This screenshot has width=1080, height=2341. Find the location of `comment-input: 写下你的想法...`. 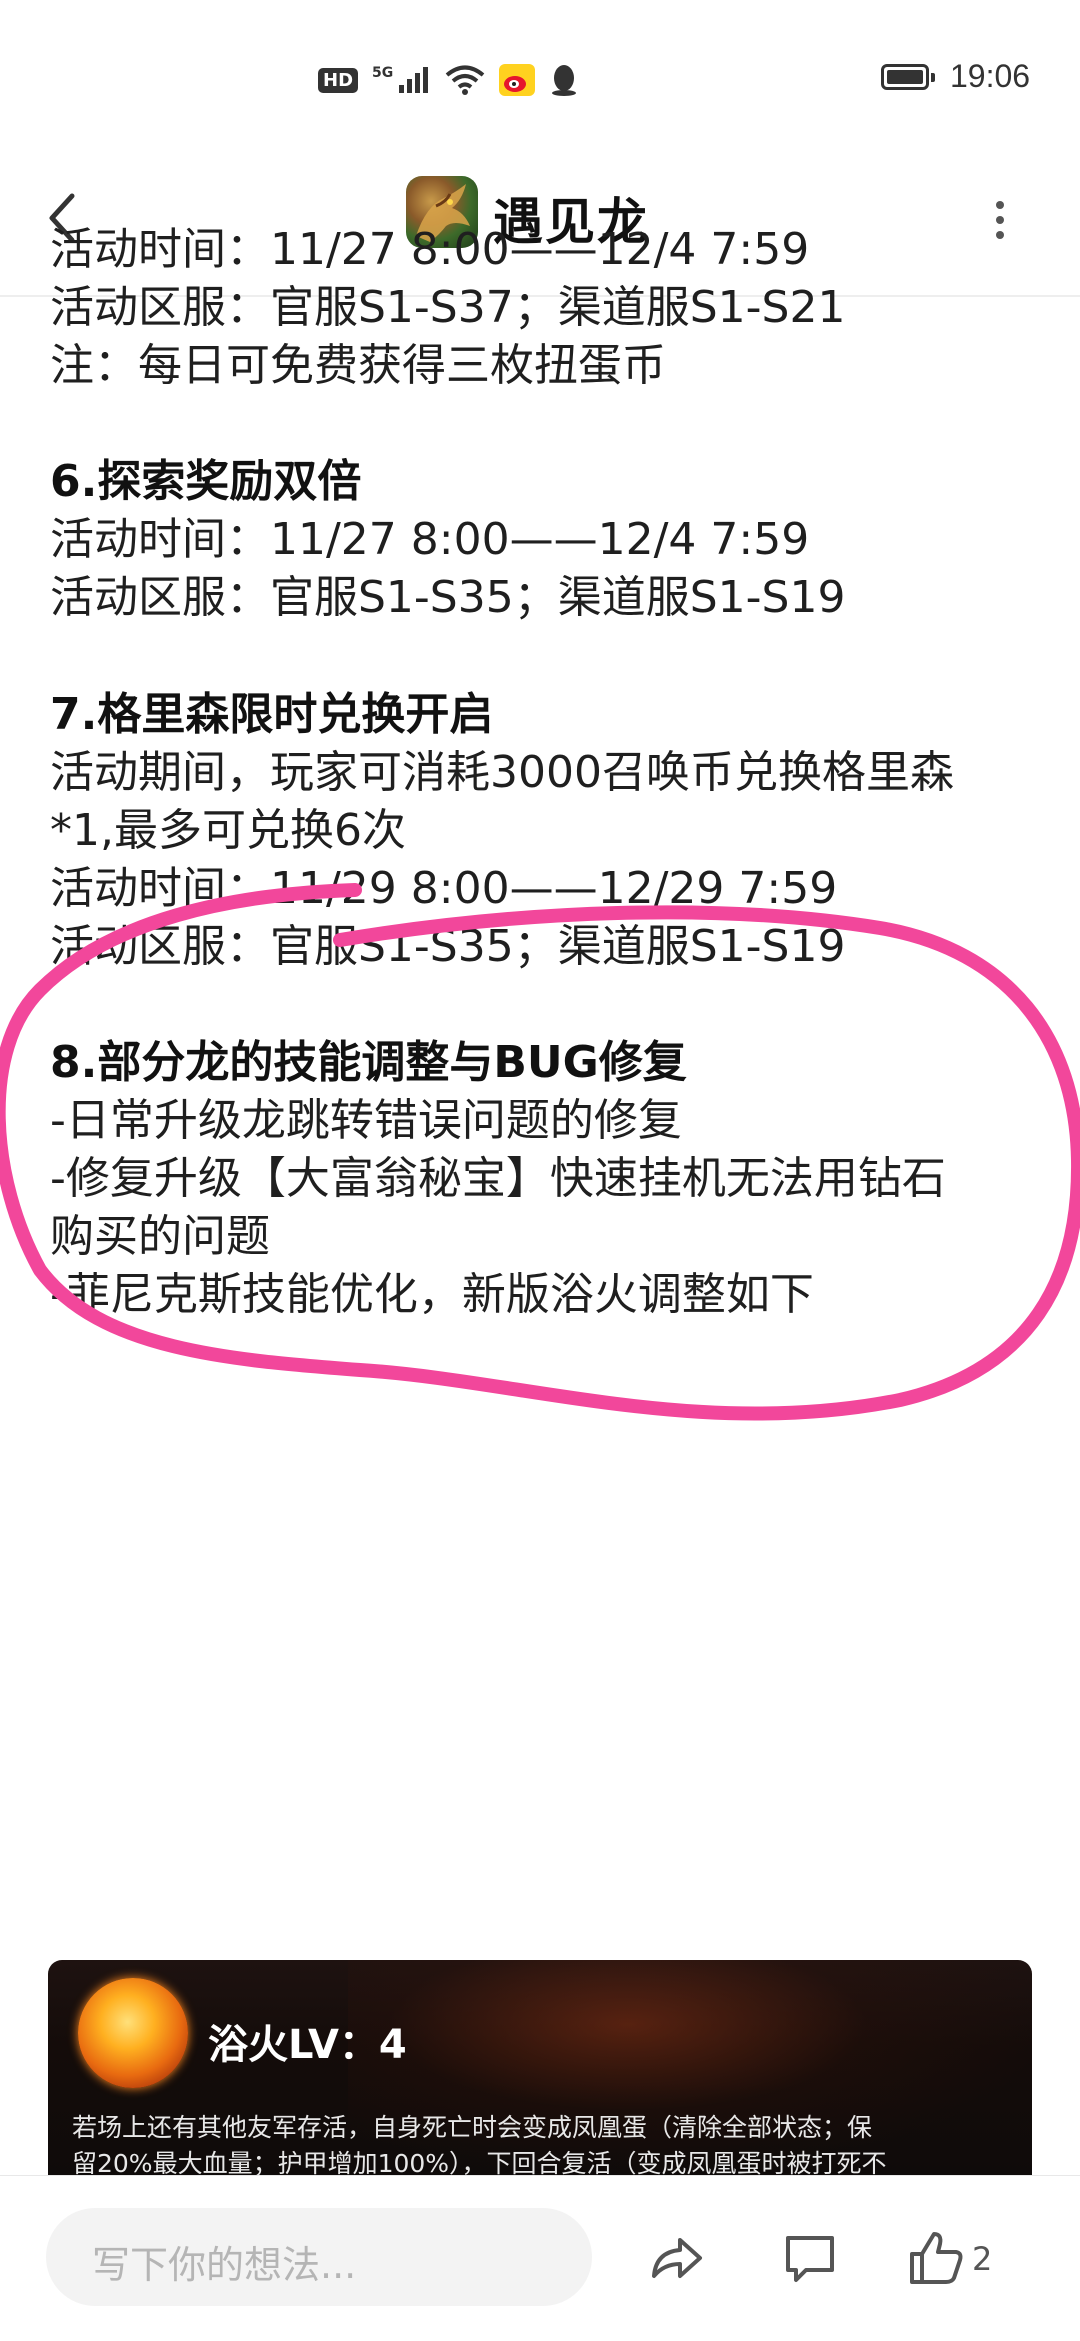

comment-input: 写下你的想法... is located at coordinates (319, 2257).